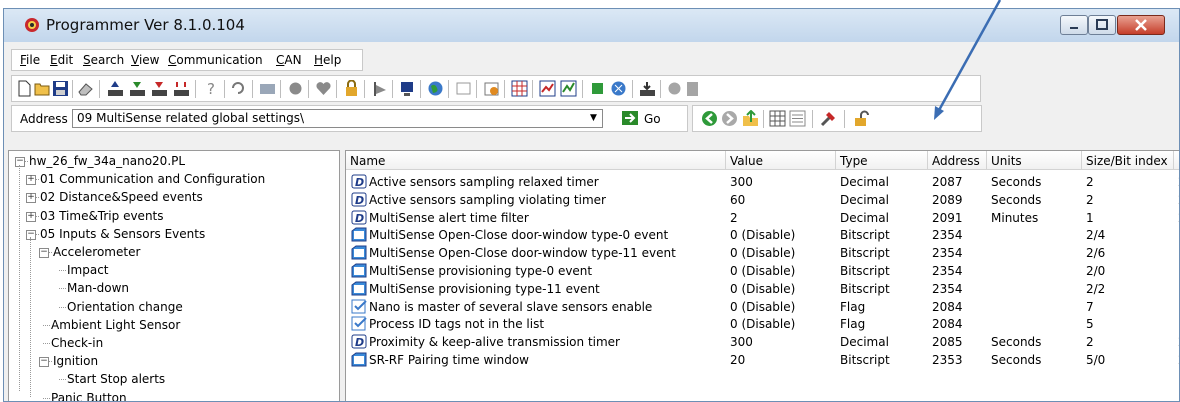 The width and height of the screenshot is (1180, 402). What do you see at coordinates (267, 88) in the screenshot?
I see `card-icon` at bounding box center [267, 88].